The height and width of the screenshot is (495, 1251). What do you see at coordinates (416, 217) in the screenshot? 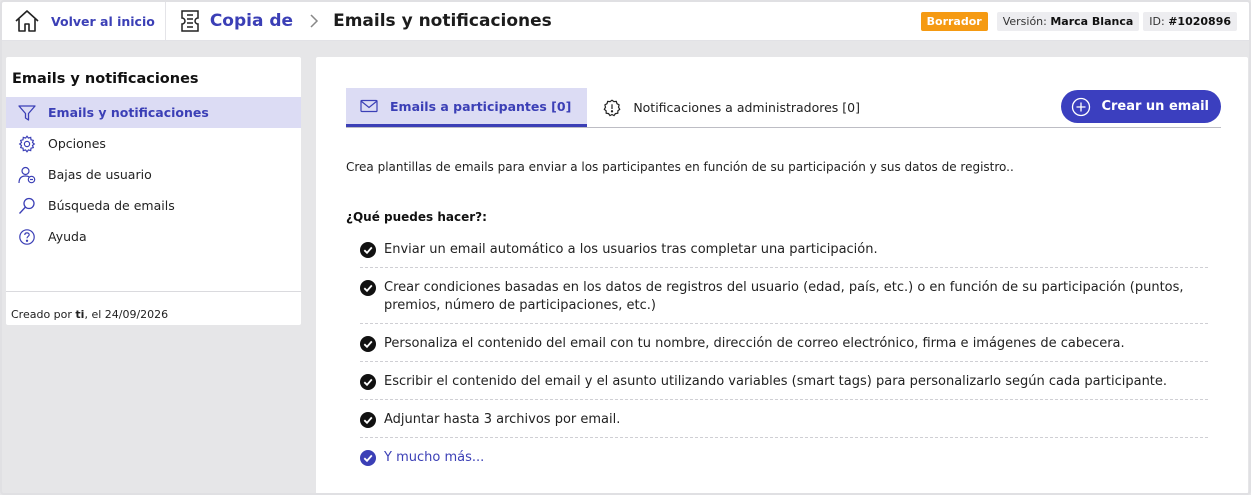
I see `what-can-you-do-title: ¿Qué puedes hacer?:` at bounding box center [416, 217].